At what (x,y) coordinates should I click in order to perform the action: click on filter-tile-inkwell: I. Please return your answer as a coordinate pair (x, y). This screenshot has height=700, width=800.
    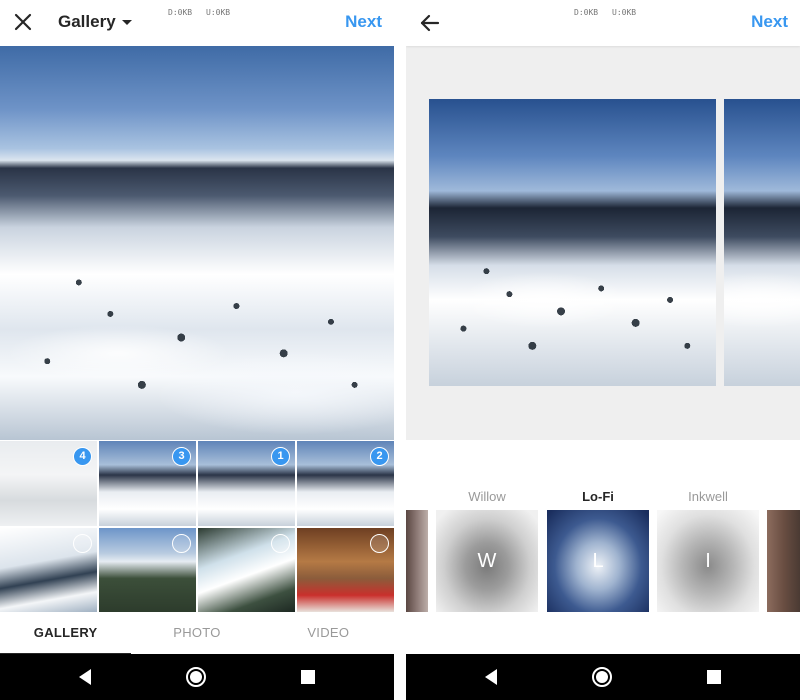
    Looking at the image, I should click on (708, 561).